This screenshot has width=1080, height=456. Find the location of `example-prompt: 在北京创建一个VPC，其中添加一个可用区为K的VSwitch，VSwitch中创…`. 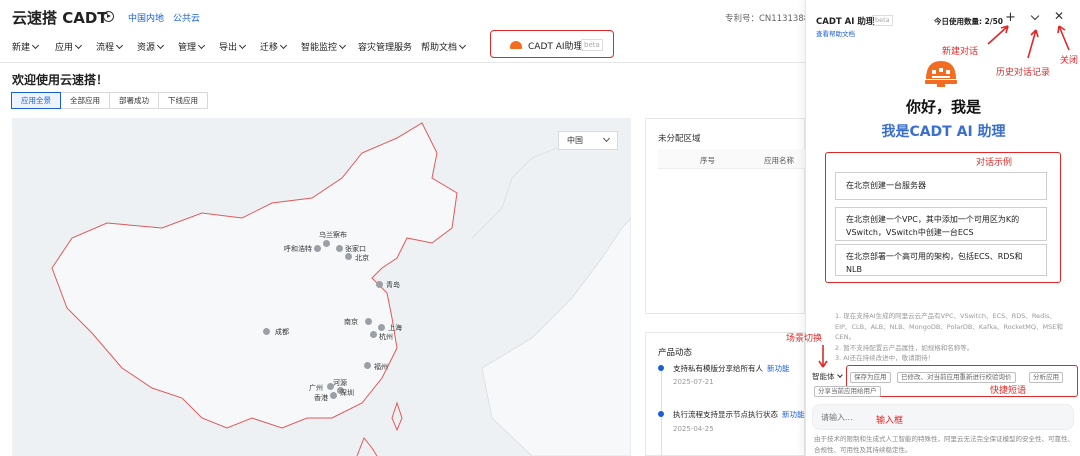

example-prompt: 在北京创建一个VPC，其中添加一个可用区为K的VSwitch，VSwitch中创… is located at coordinates (941, 224).